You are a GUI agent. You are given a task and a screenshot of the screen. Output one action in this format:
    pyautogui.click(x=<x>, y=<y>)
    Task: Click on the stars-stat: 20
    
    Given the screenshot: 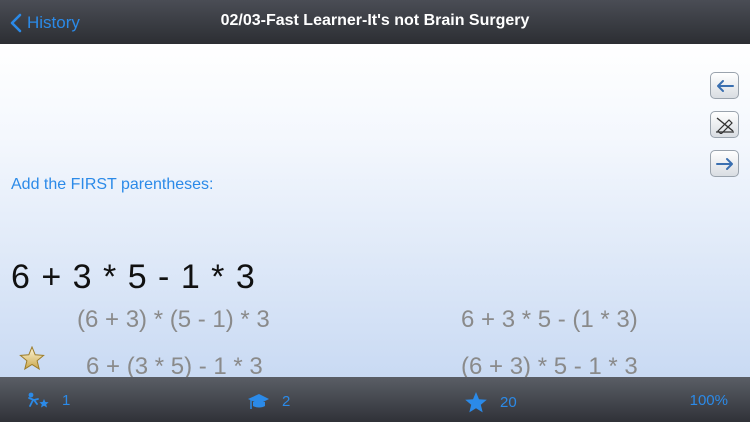 What is the action you would take?
    pyautogui.click(x=490, y=402)
    